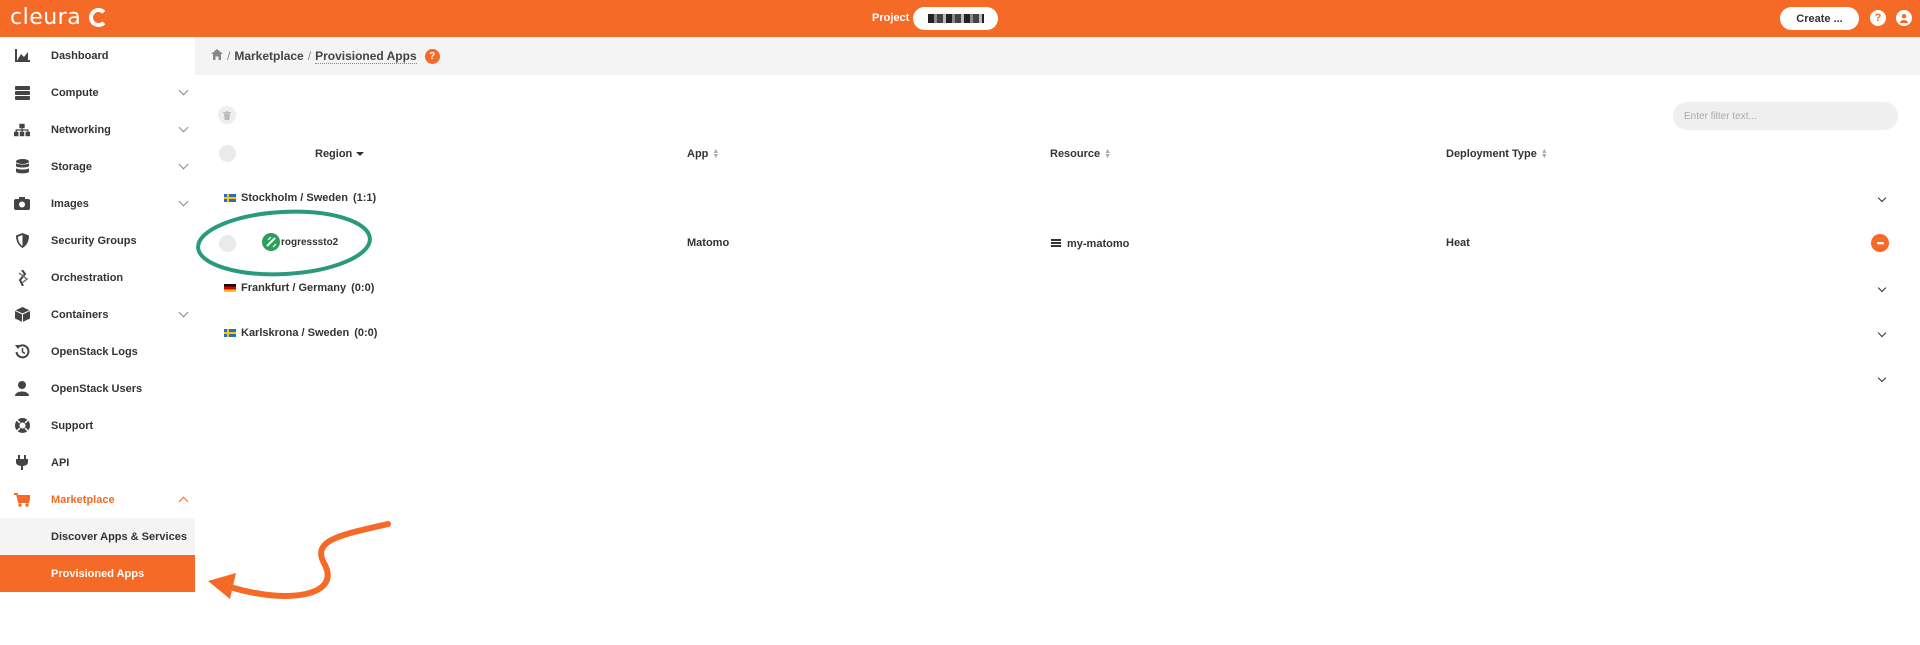 This screenshot has width=1920, height=645. I want to click on column-header-label: App, so click(698, 154).